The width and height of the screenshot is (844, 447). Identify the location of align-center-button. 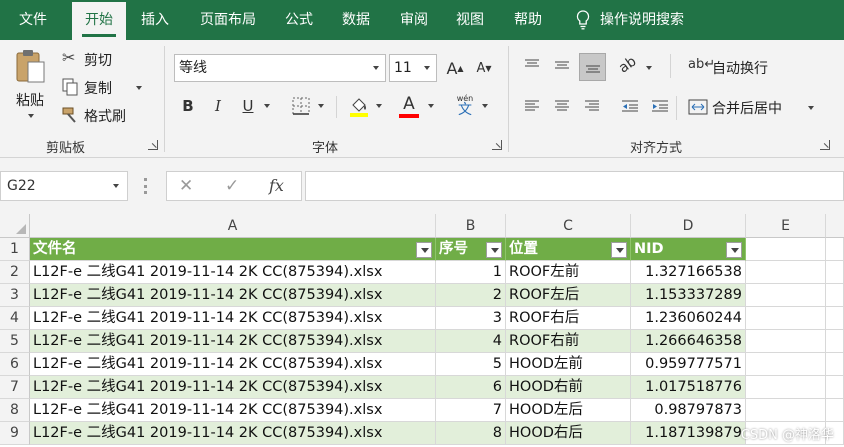
(562, 106).